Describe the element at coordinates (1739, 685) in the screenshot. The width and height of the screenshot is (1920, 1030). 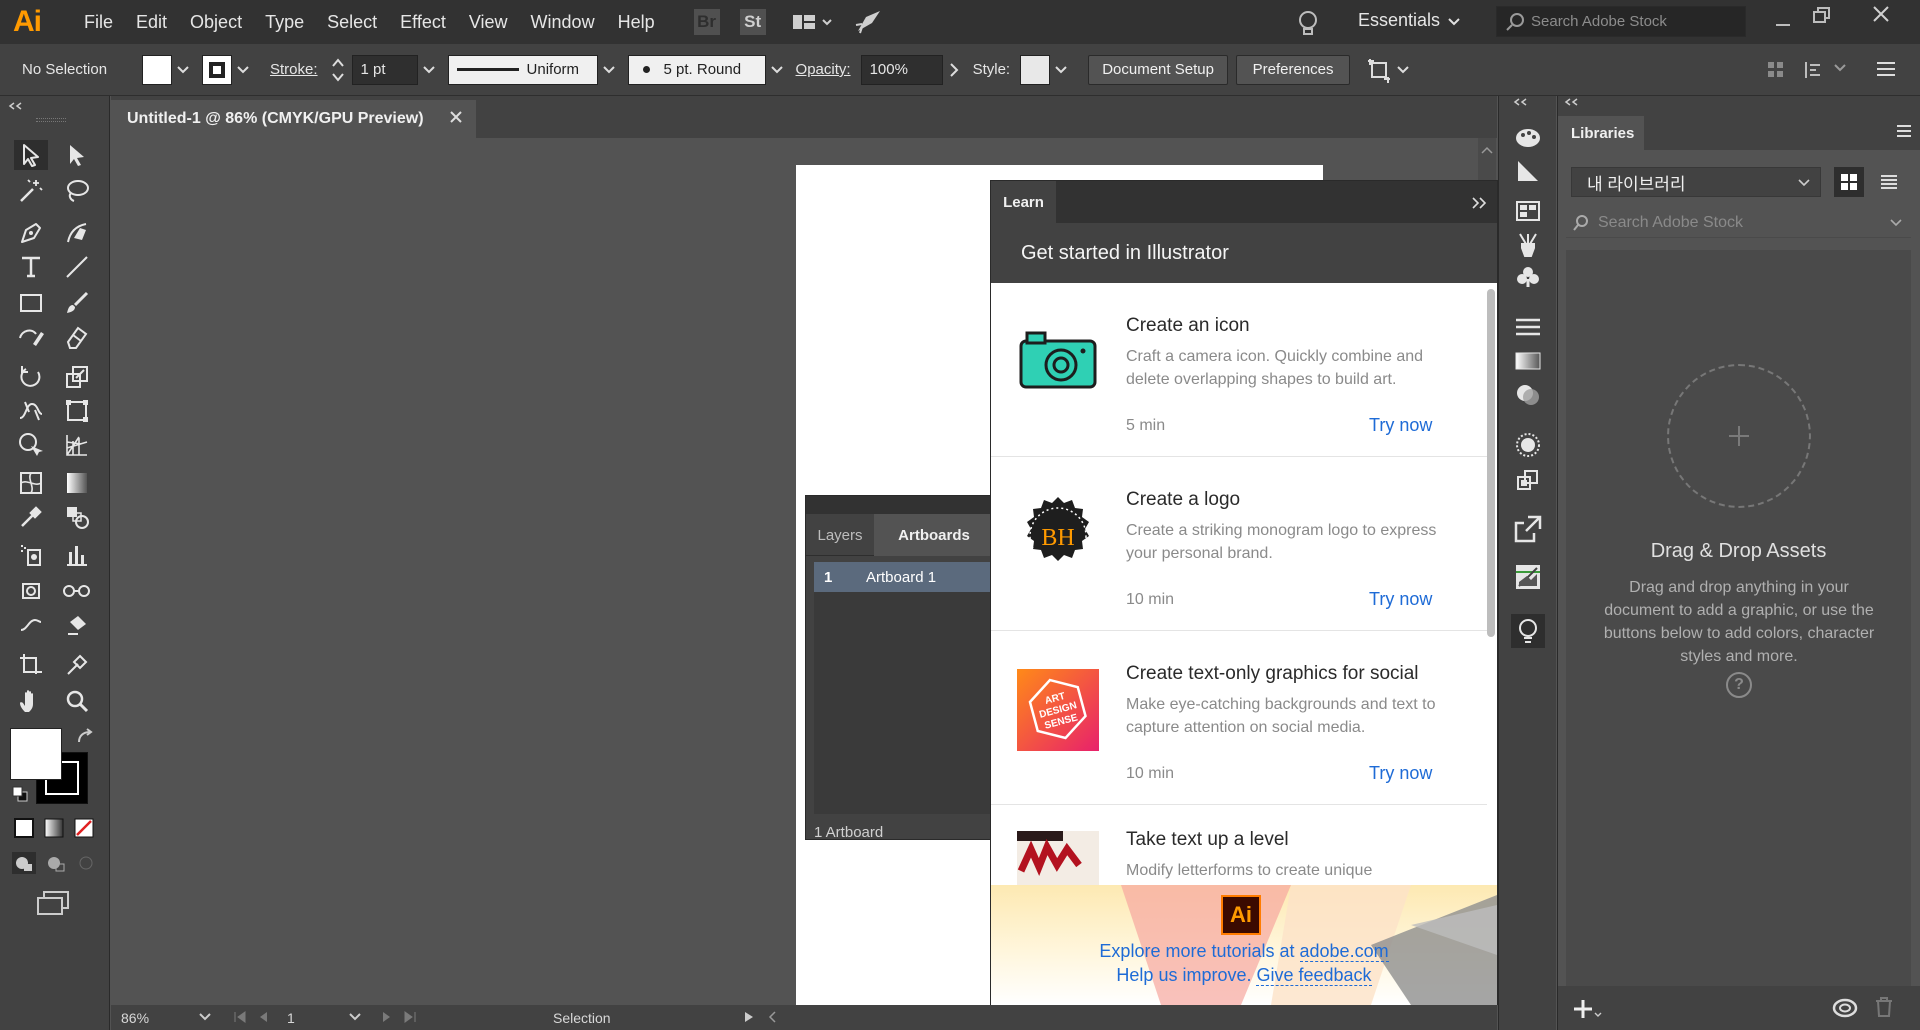
I see `help-icon: ?` at that location.